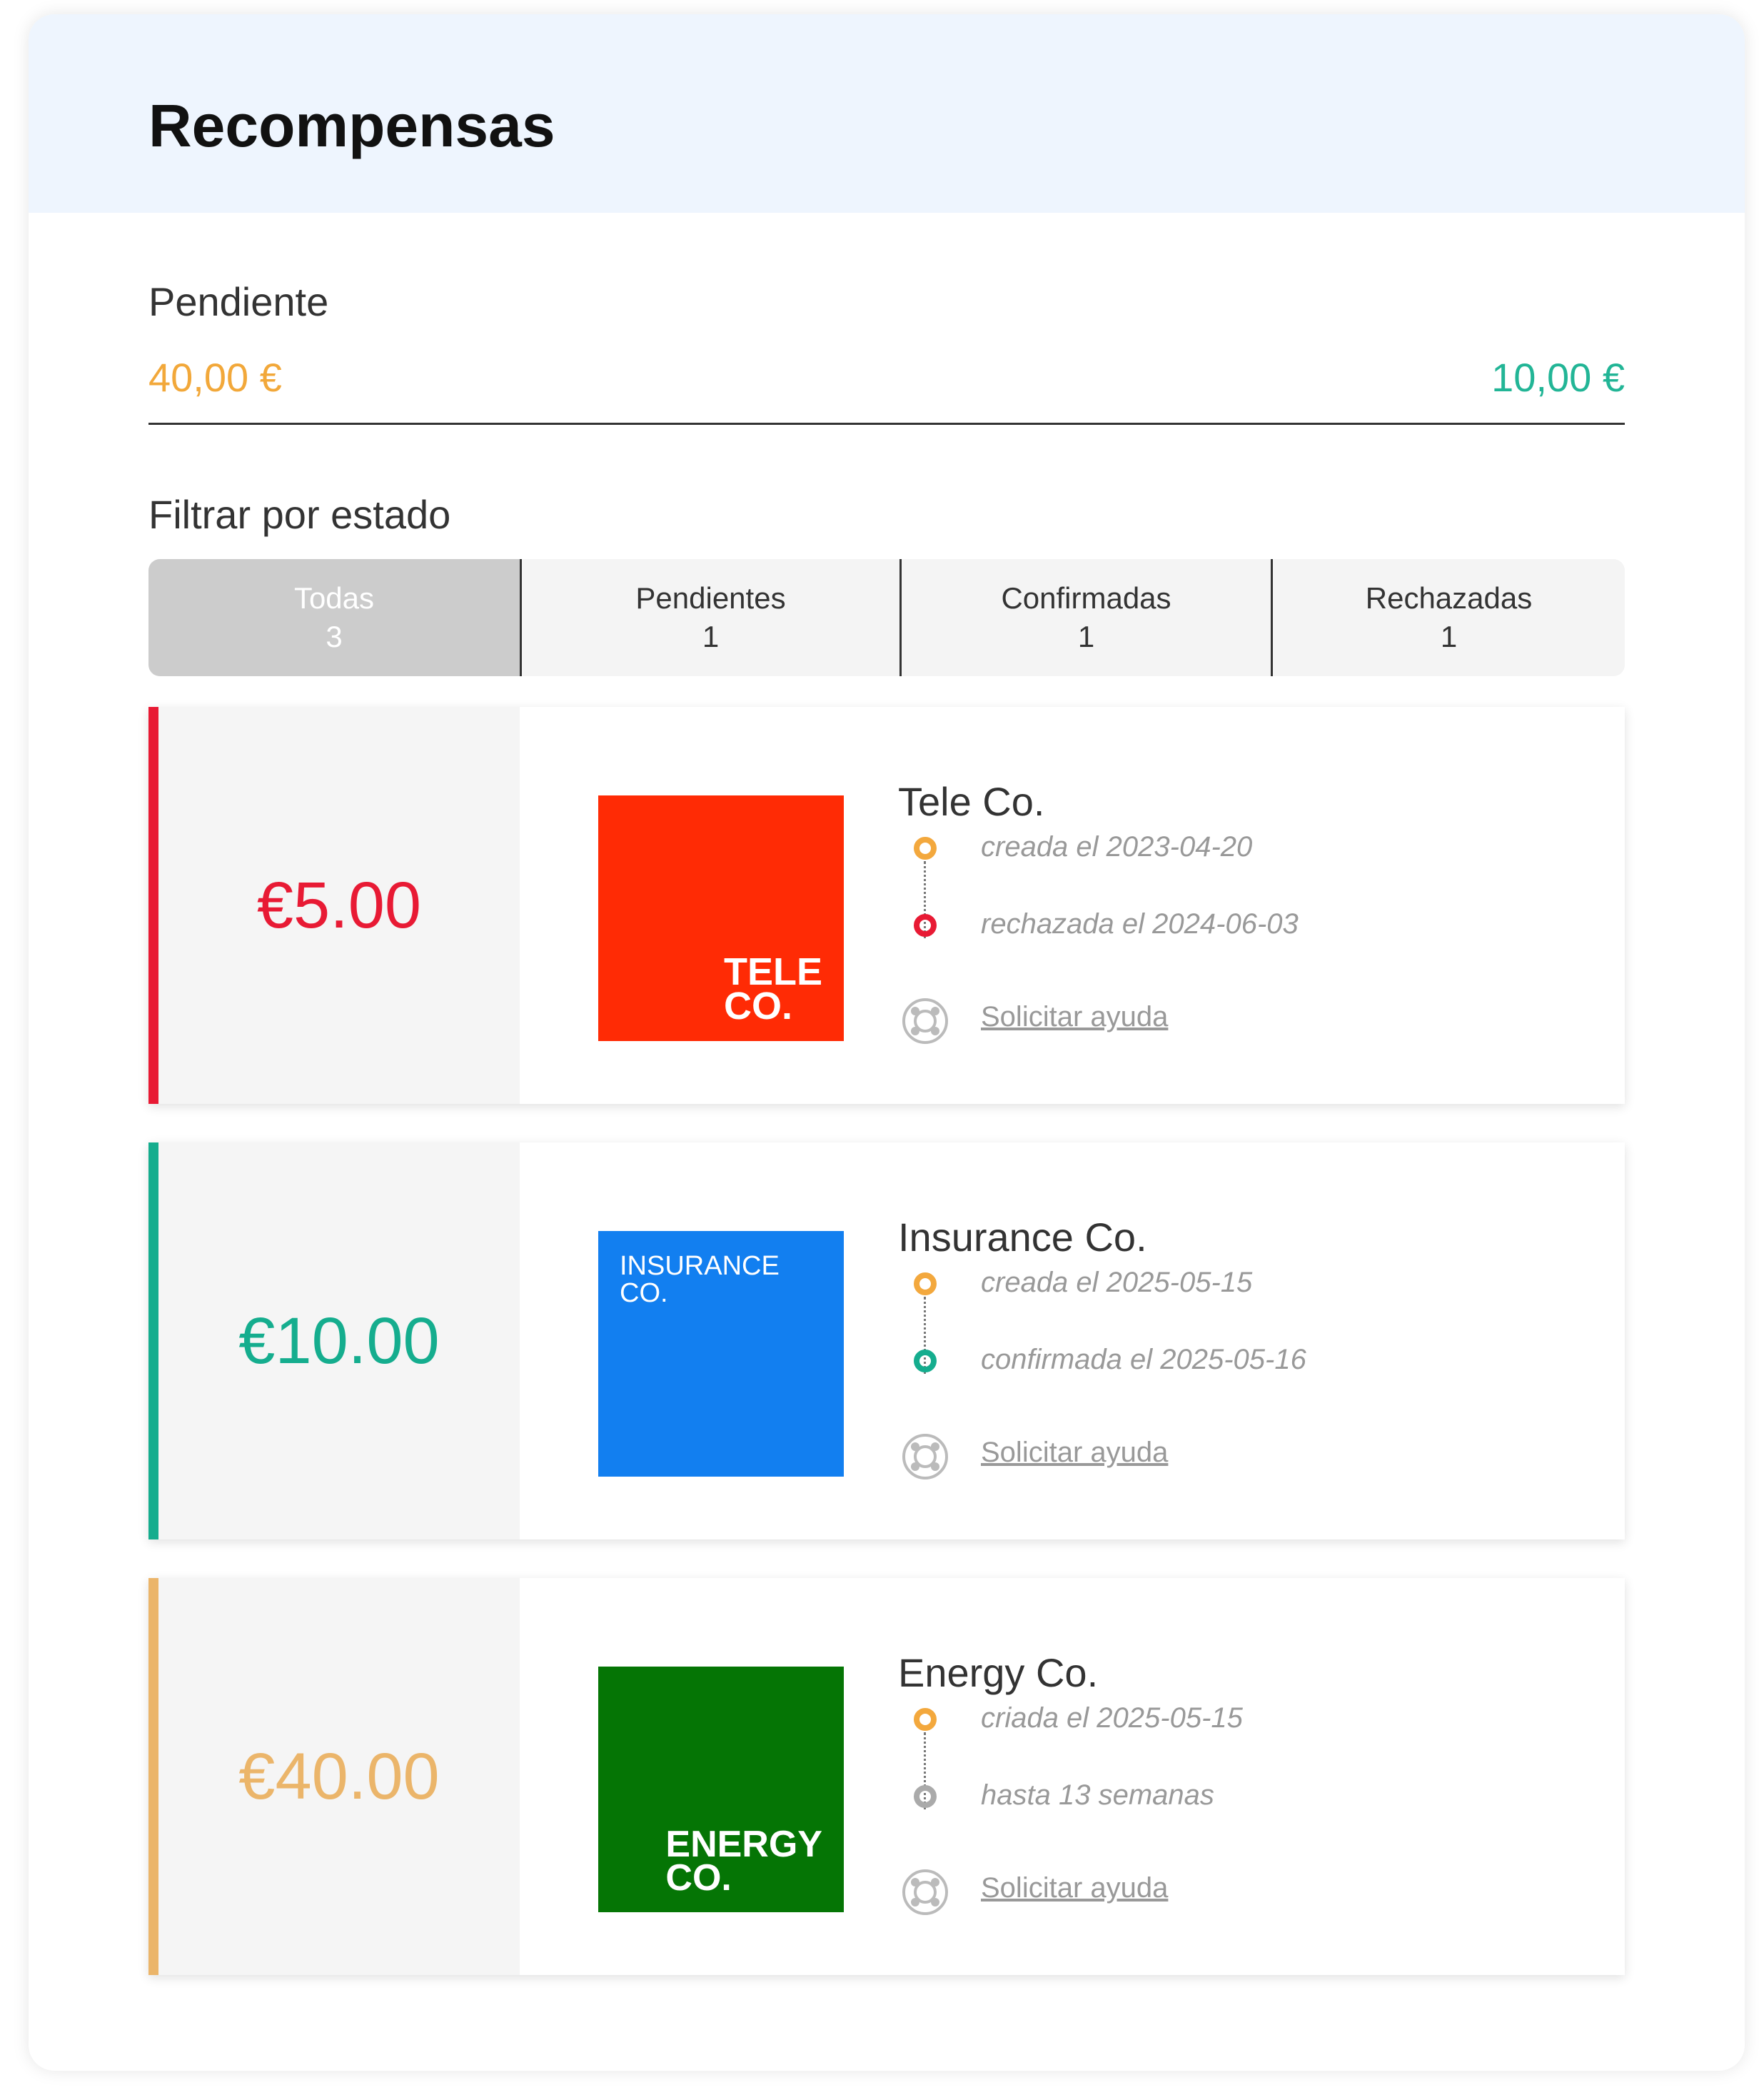 Image resolution: width=1759 pixels, height=2100 pixels. Describe the element at coordinates (299, 514) in the screenshot. I see `filter-label: Filtrar por estado` at that location.